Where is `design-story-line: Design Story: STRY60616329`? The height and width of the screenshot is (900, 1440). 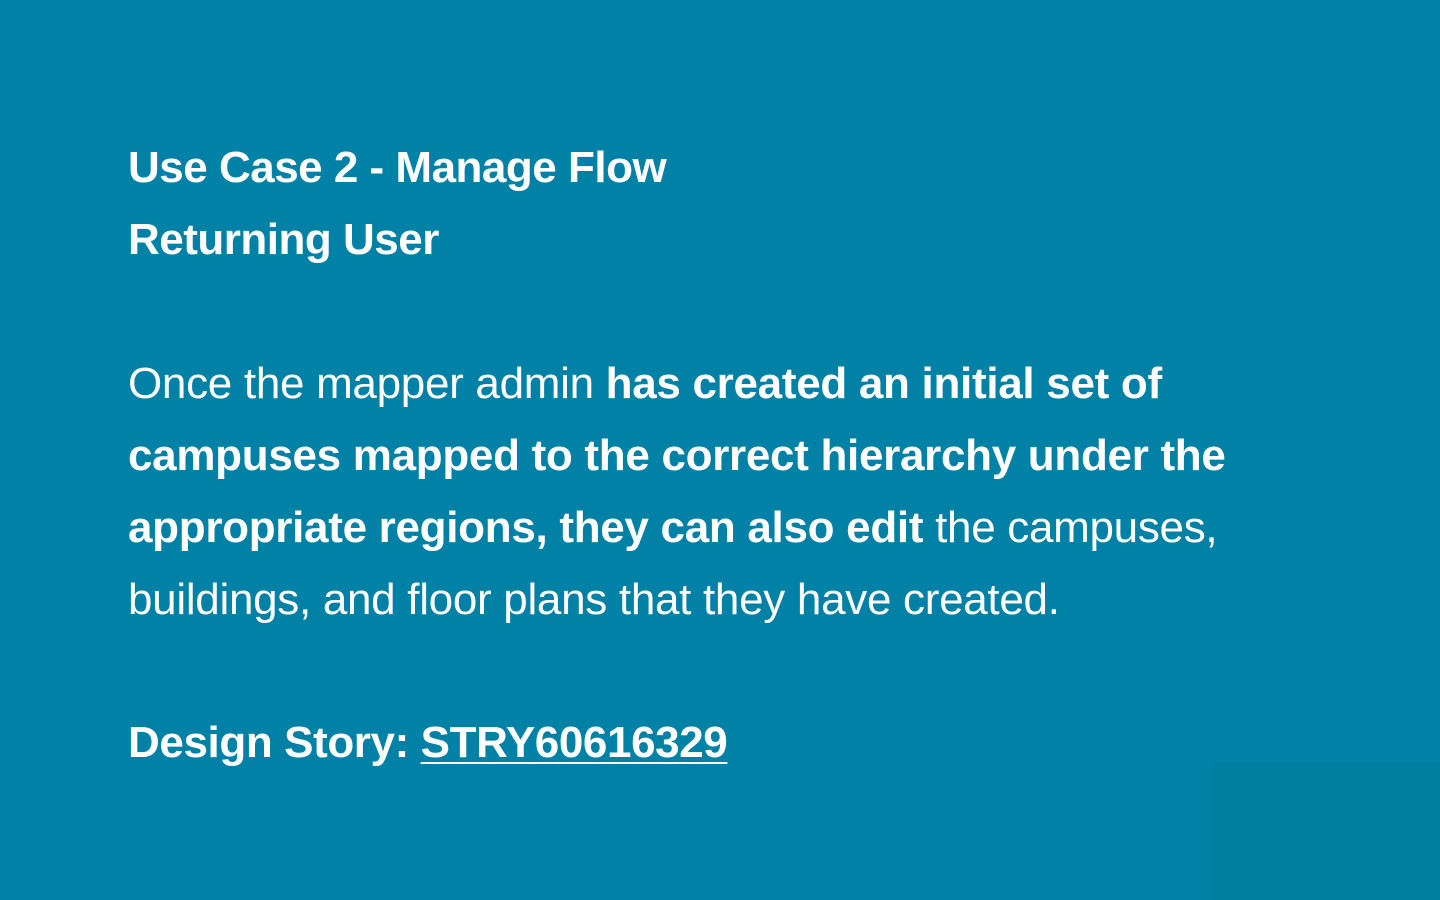
design-story-line: Design Story: STRY60616329 is located at coordinates (728, 743).